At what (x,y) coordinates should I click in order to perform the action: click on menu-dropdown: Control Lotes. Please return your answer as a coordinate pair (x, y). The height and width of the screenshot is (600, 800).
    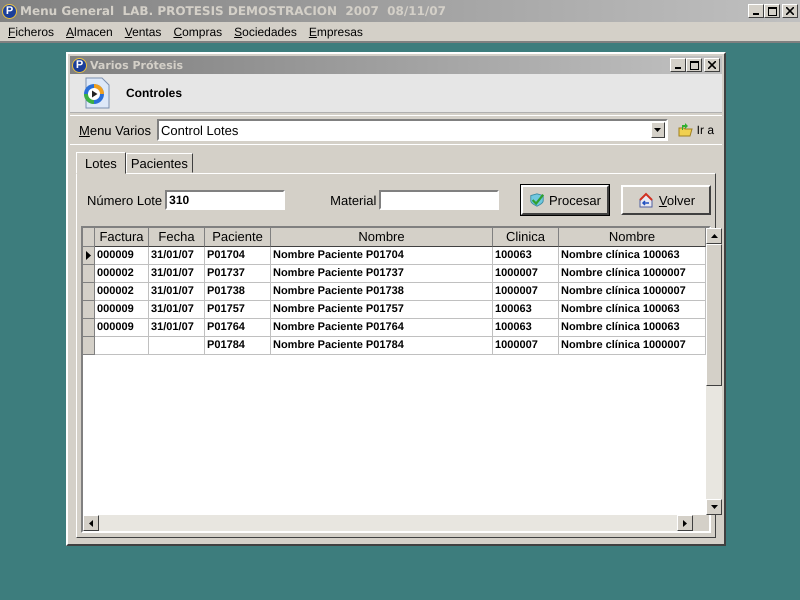
    Looking at the image, I should click on (412, 130).